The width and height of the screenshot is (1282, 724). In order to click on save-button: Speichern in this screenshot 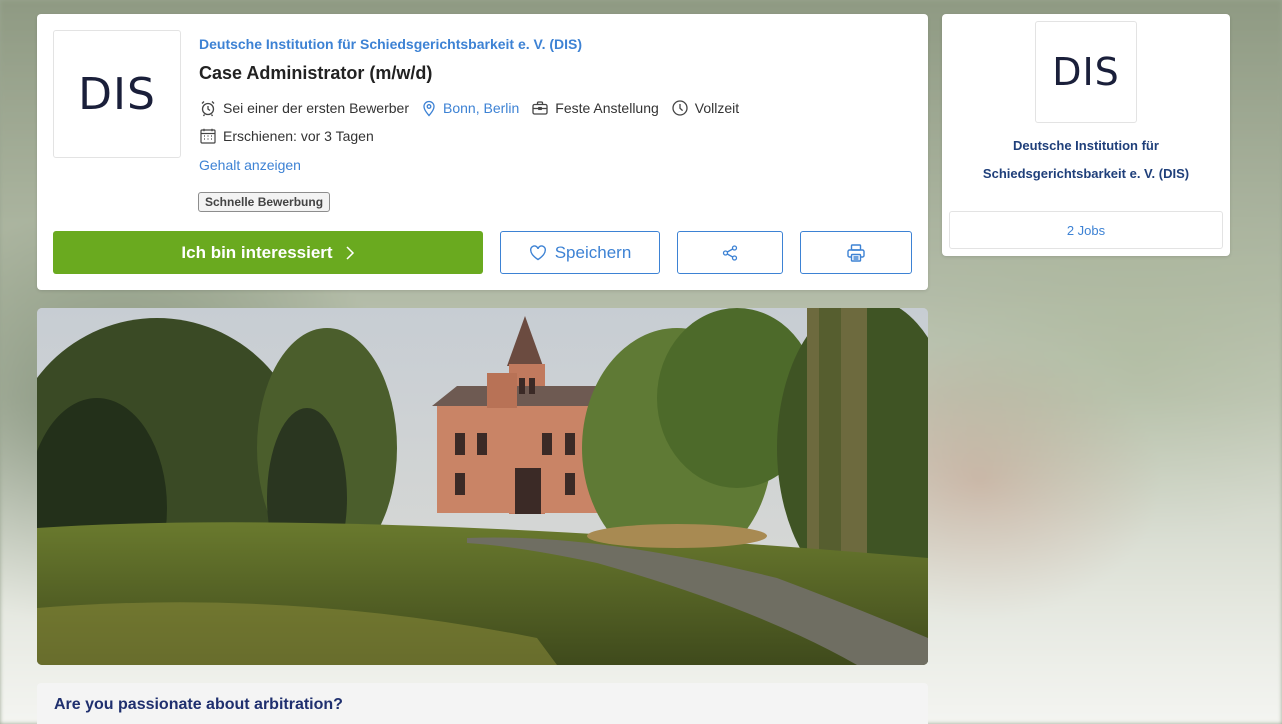, I will do `click(580, 252)`.